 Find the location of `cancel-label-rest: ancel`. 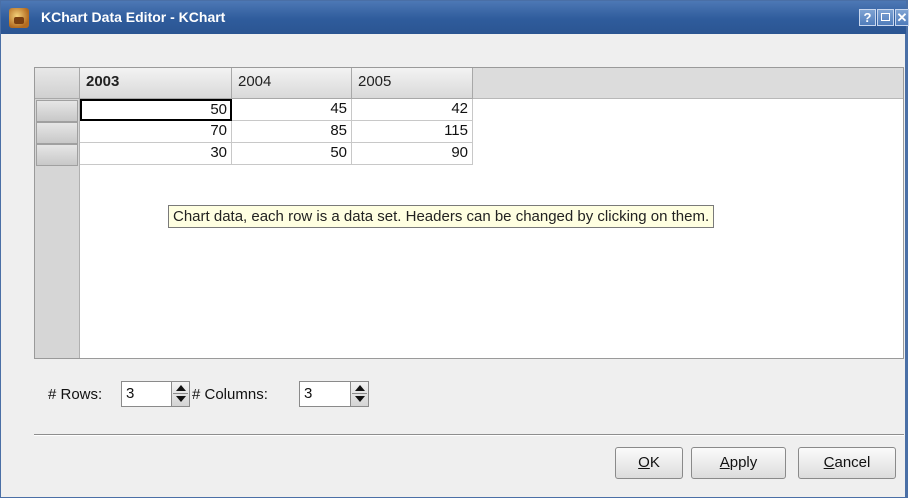

cancel-label-rest: ancel is located at coordinates (852, 462).